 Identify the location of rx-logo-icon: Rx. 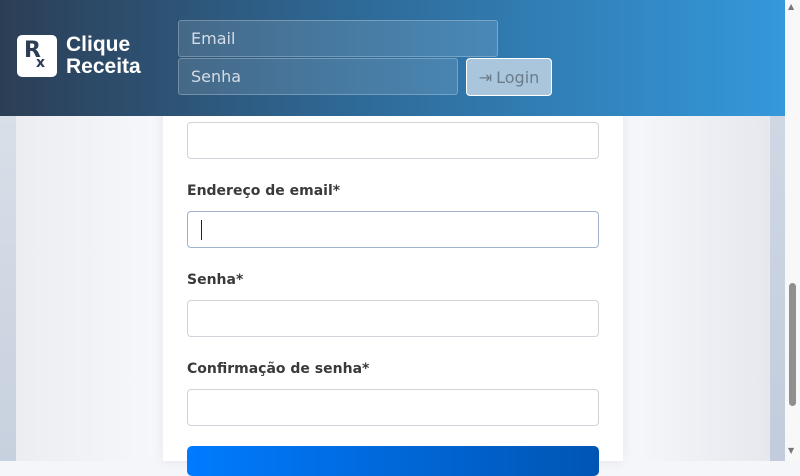
(37, 56).